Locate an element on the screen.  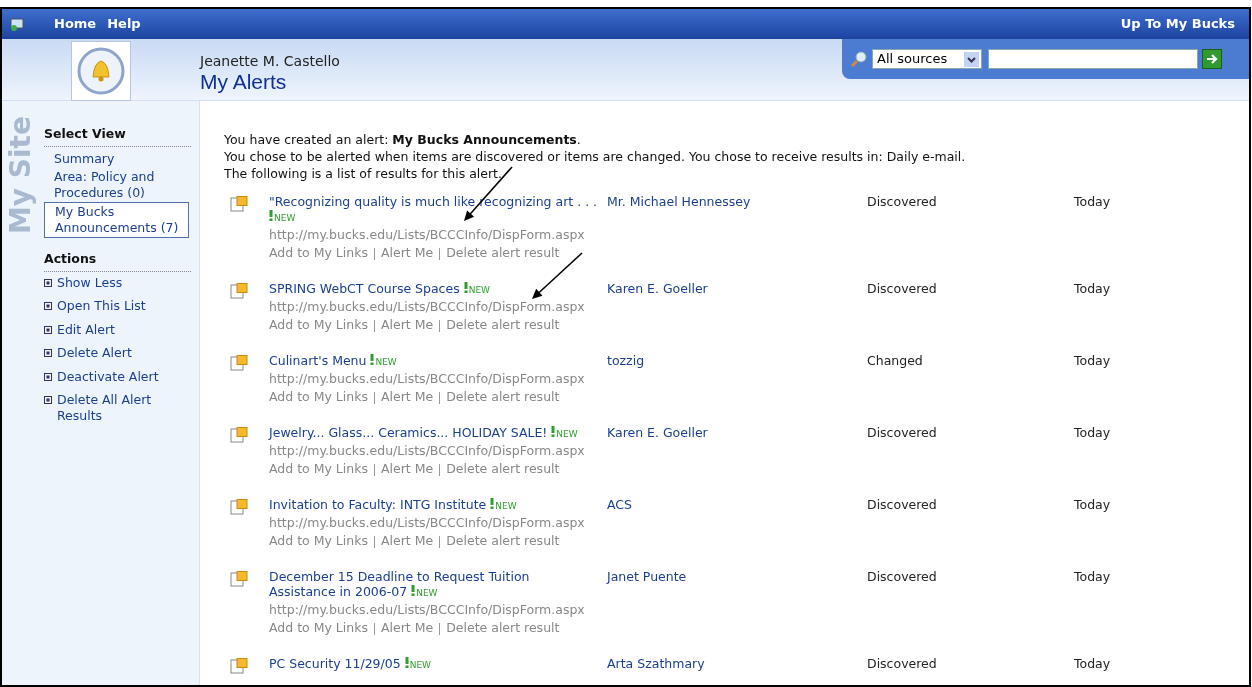
result-title-link: Invitation to Faculty: INTG Institute NEW is located at coordinates (434, 505).